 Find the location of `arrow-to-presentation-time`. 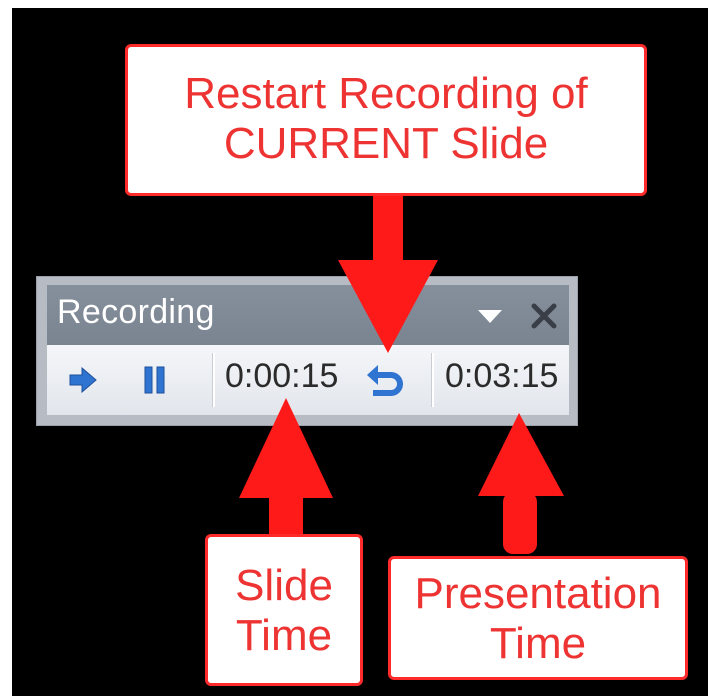

arrow-to-presentation-time is located at coordinates (521, 483).